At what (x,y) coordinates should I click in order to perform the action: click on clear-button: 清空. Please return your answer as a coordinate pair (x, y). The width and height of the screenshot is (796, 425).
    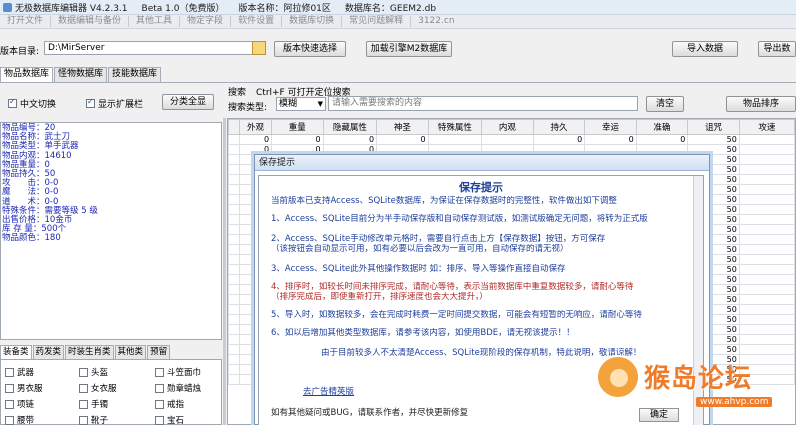
    Looking at the image, I should click on (665, 104).